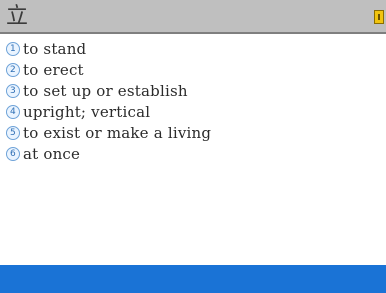 The width and height of the screenshot is (386, 293). Describe the element at coordinates (193, 153) in the screenshot. I see `definition-item: 6 at once` at that location.